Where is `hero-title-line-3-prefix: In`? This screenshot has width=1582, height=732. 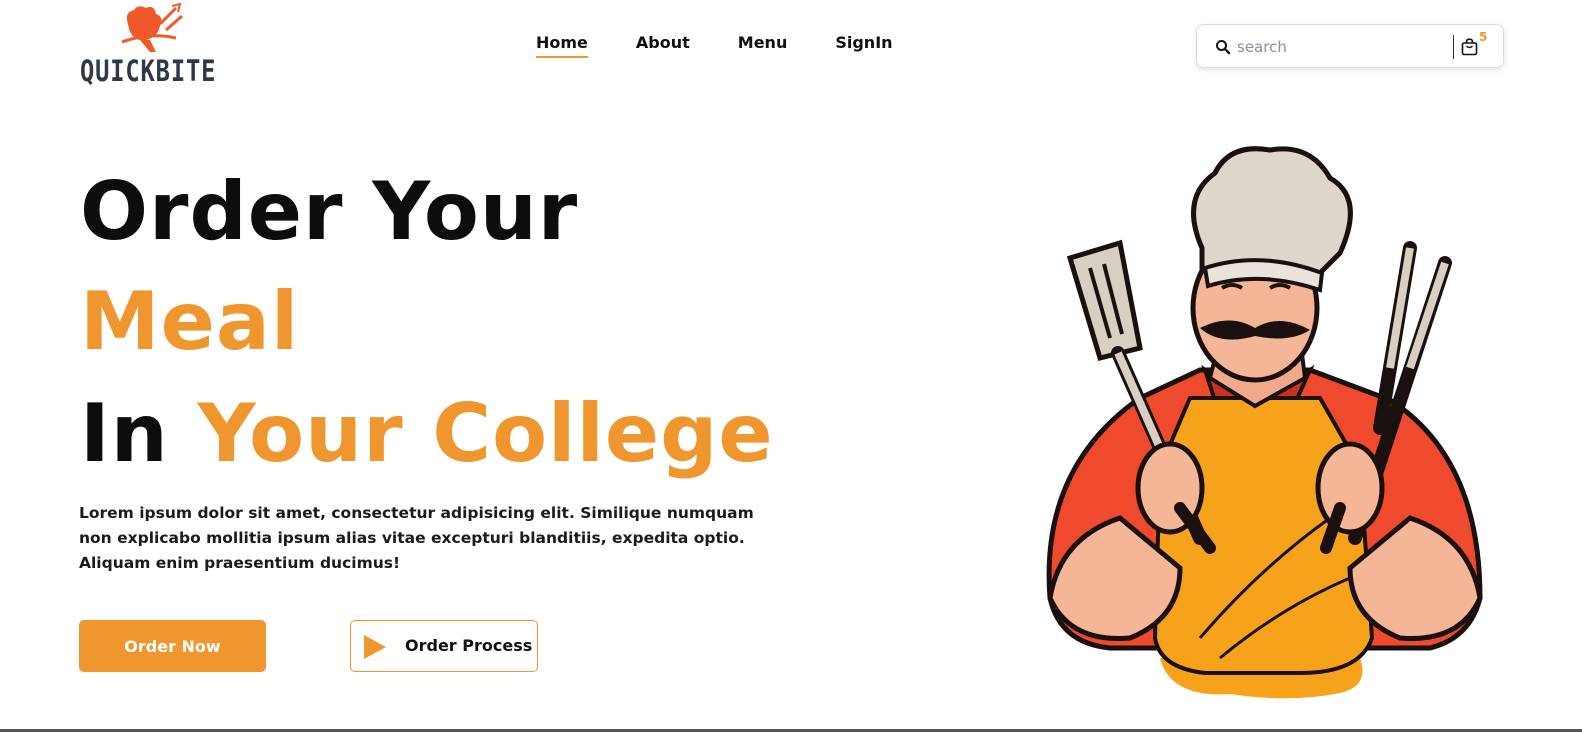 hero-title-line-3-prefix: In is located at coordinates (139, 433).